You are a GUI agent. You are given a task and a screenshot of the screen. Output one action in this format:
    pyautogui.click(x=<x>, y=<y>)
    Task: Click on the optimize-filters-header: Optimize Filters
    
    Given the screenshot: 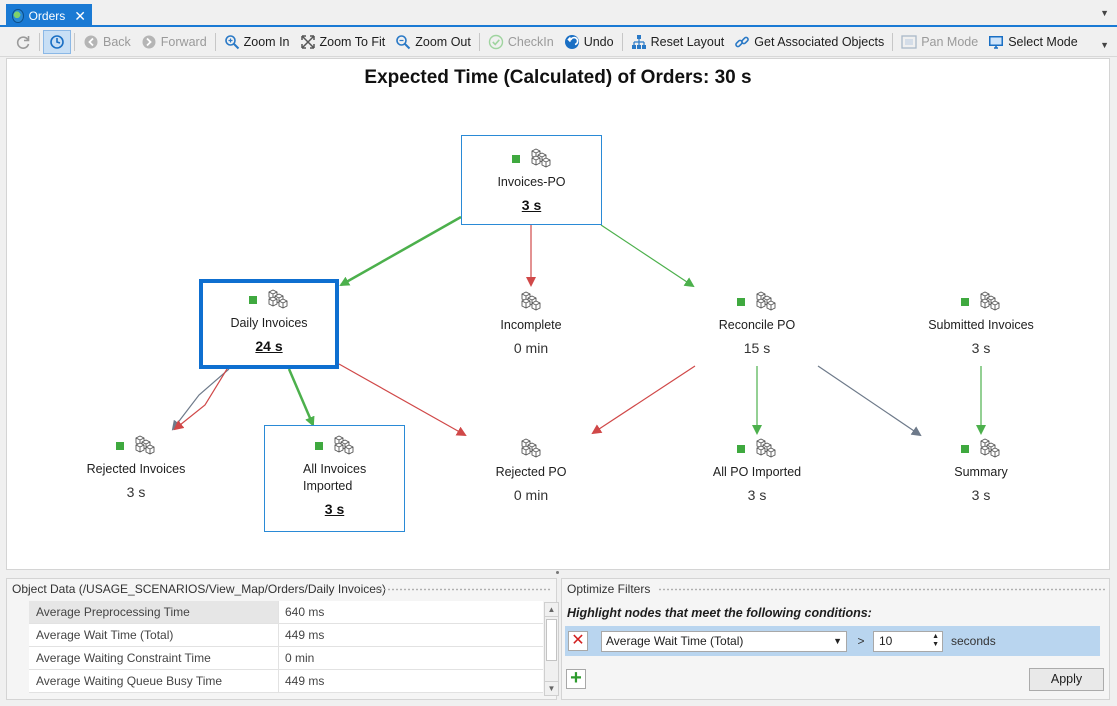 What is the action you would take?
    pyautogui.click(x=835, y=589)
    